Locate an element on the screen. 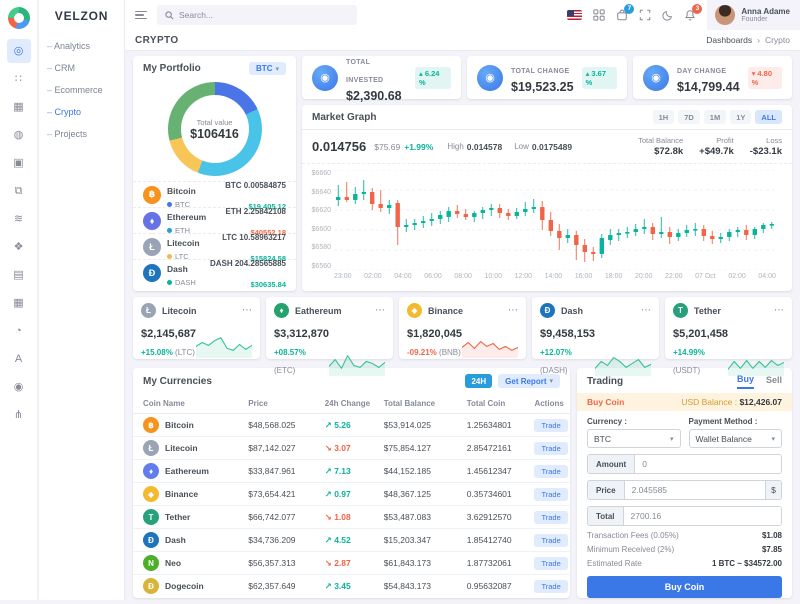 This screenshot has height=604, width=800. cart-button: 7 is located at coordinates (622, 15).